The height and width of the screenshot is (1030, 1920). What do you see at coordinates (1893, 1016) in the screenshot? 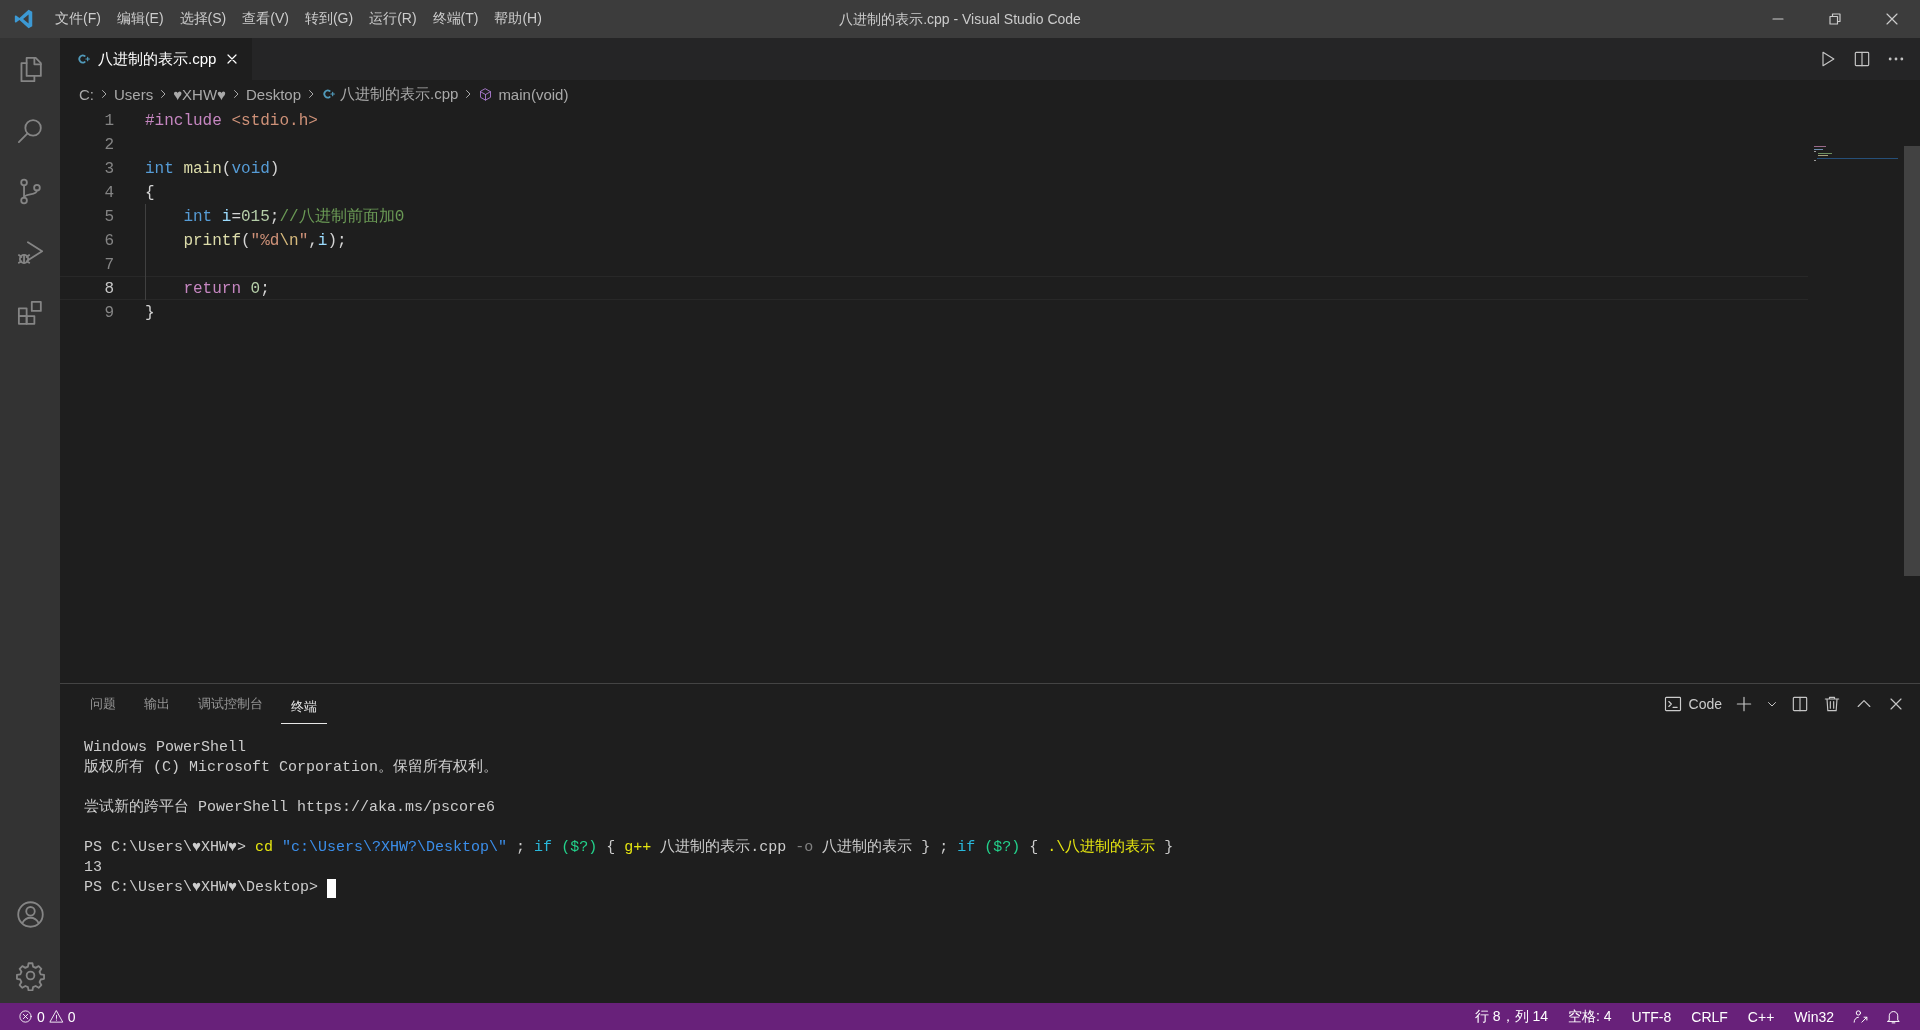
I see `bell-icon` at bounding box center [1893, 1016].